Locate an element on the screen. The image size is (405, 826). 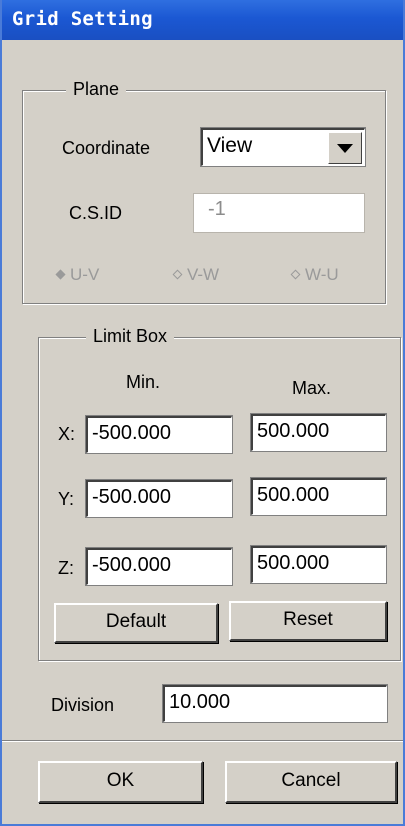
z-max-field: 500.000 is located at coordinates (318, 564).